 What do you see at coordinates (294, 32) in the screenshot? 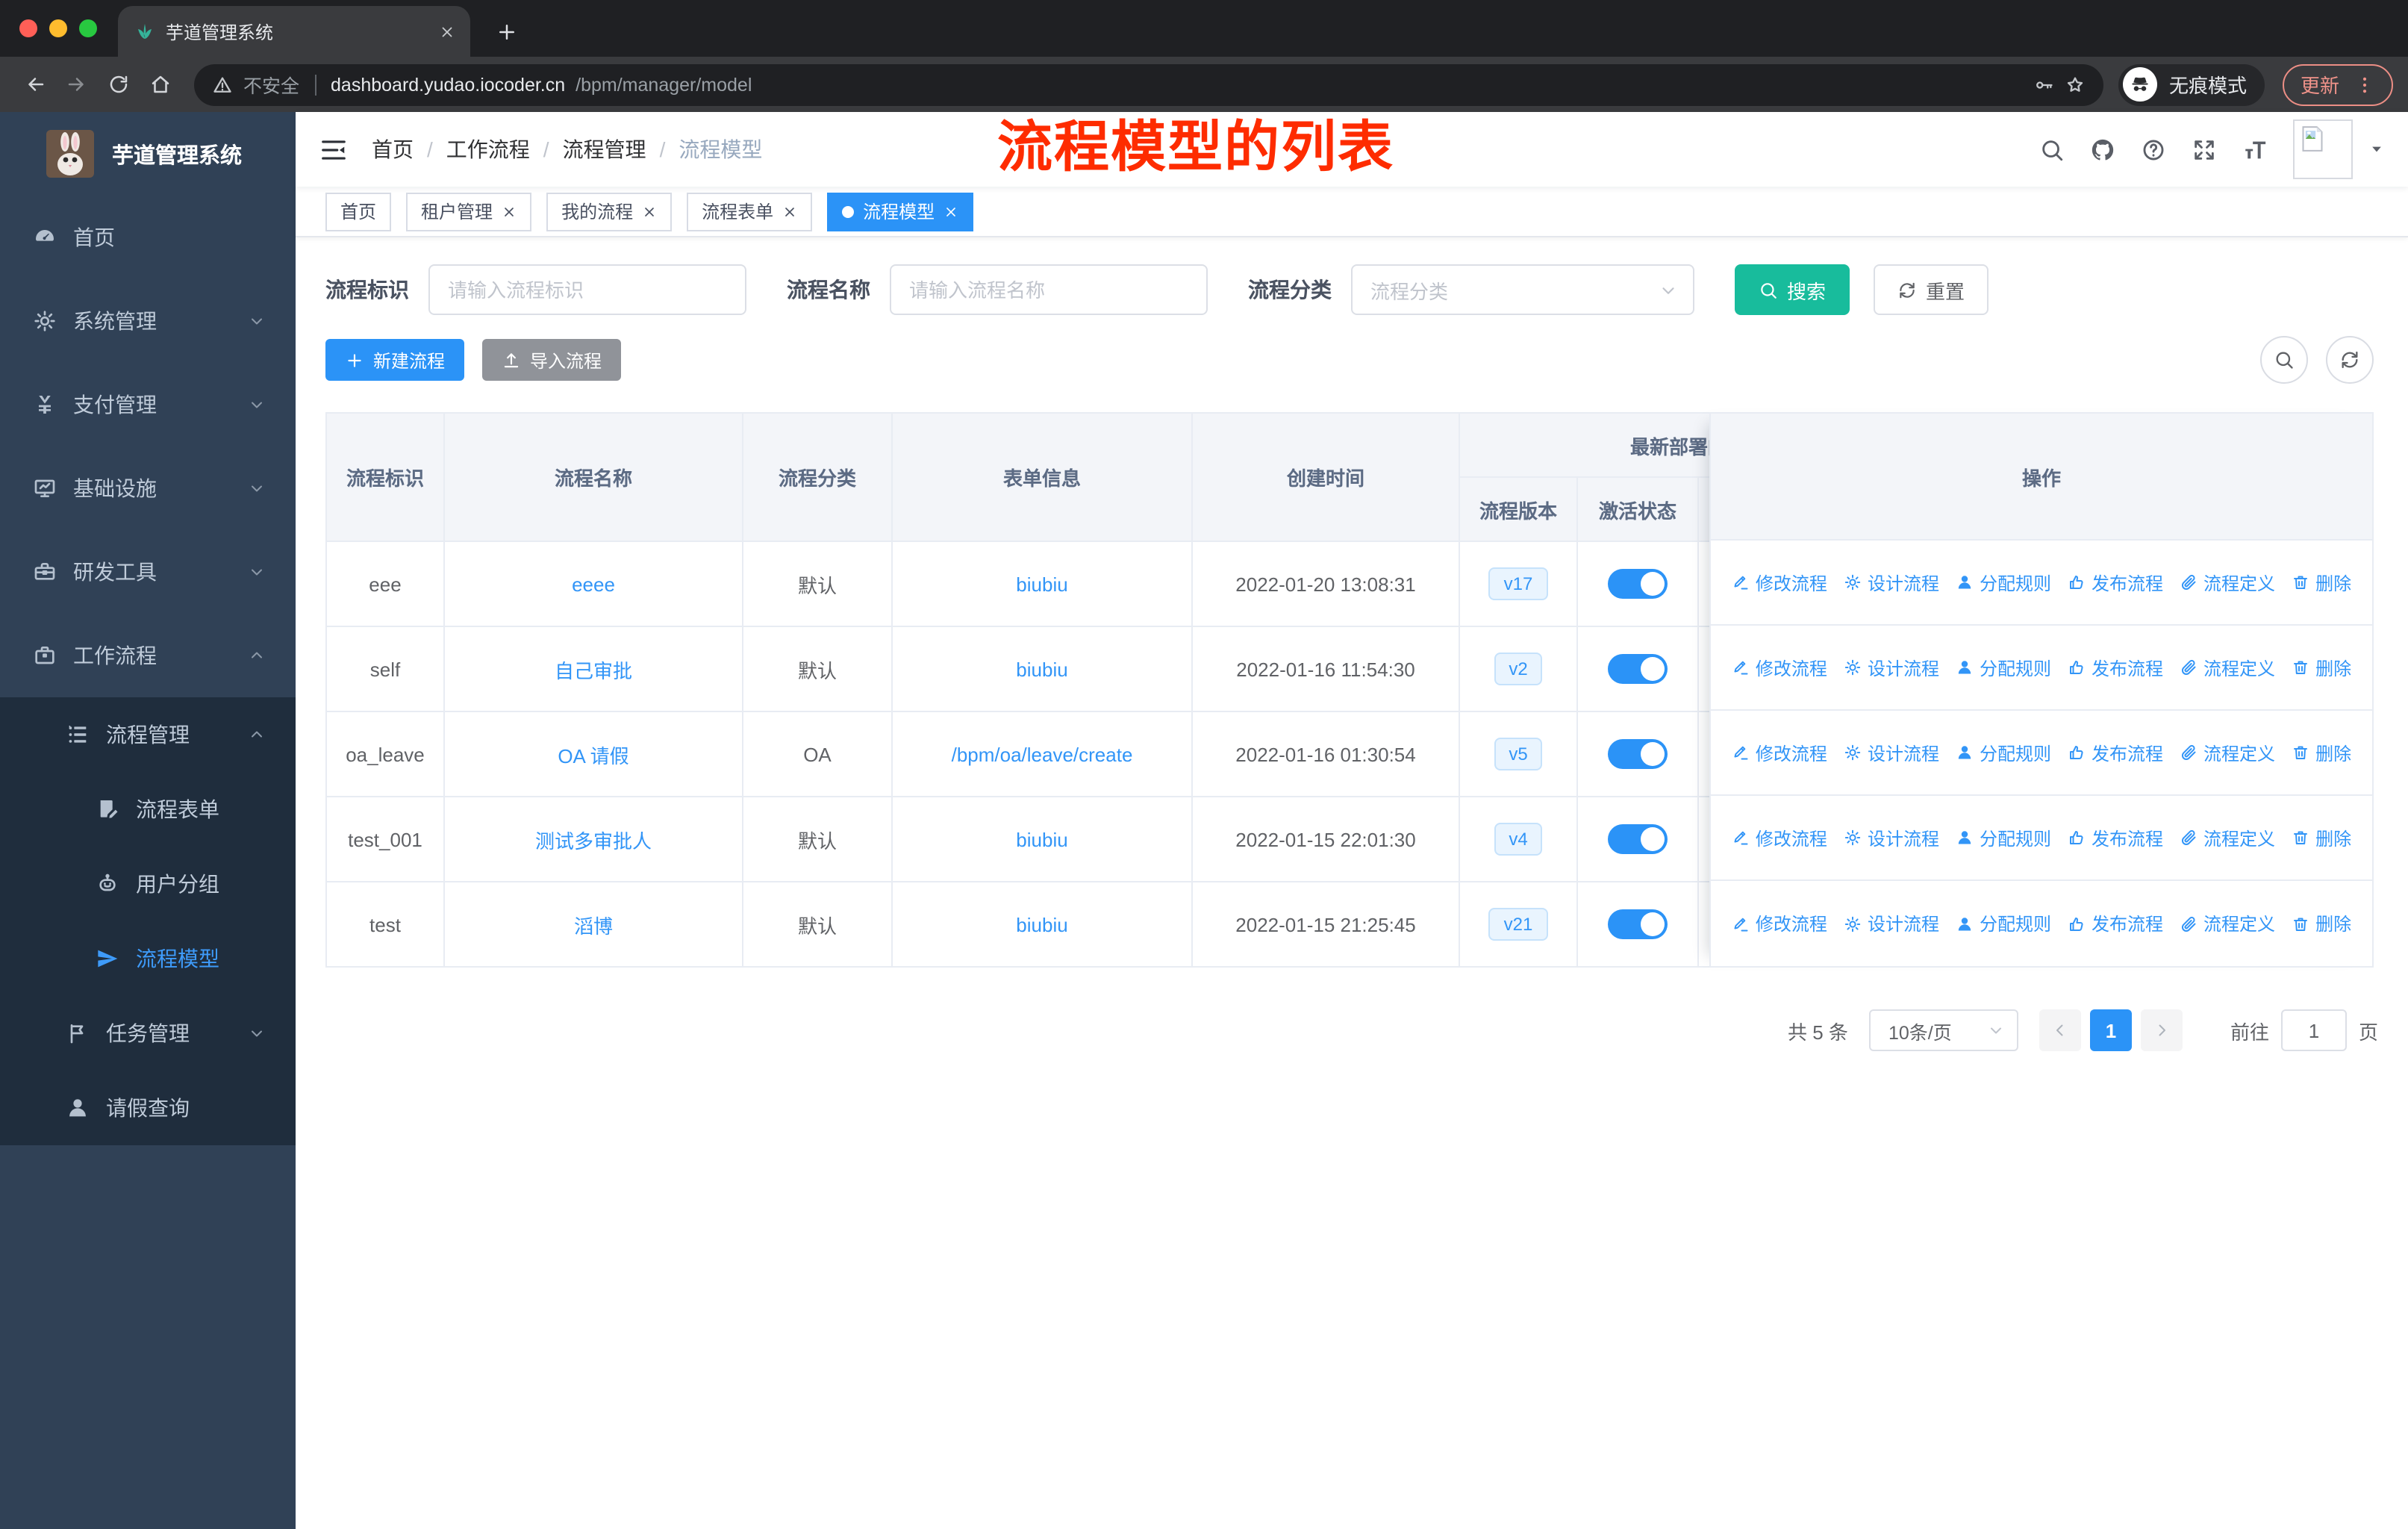
I see `browser-tab: 芋道管理系统` at bounding box center [294, 32].